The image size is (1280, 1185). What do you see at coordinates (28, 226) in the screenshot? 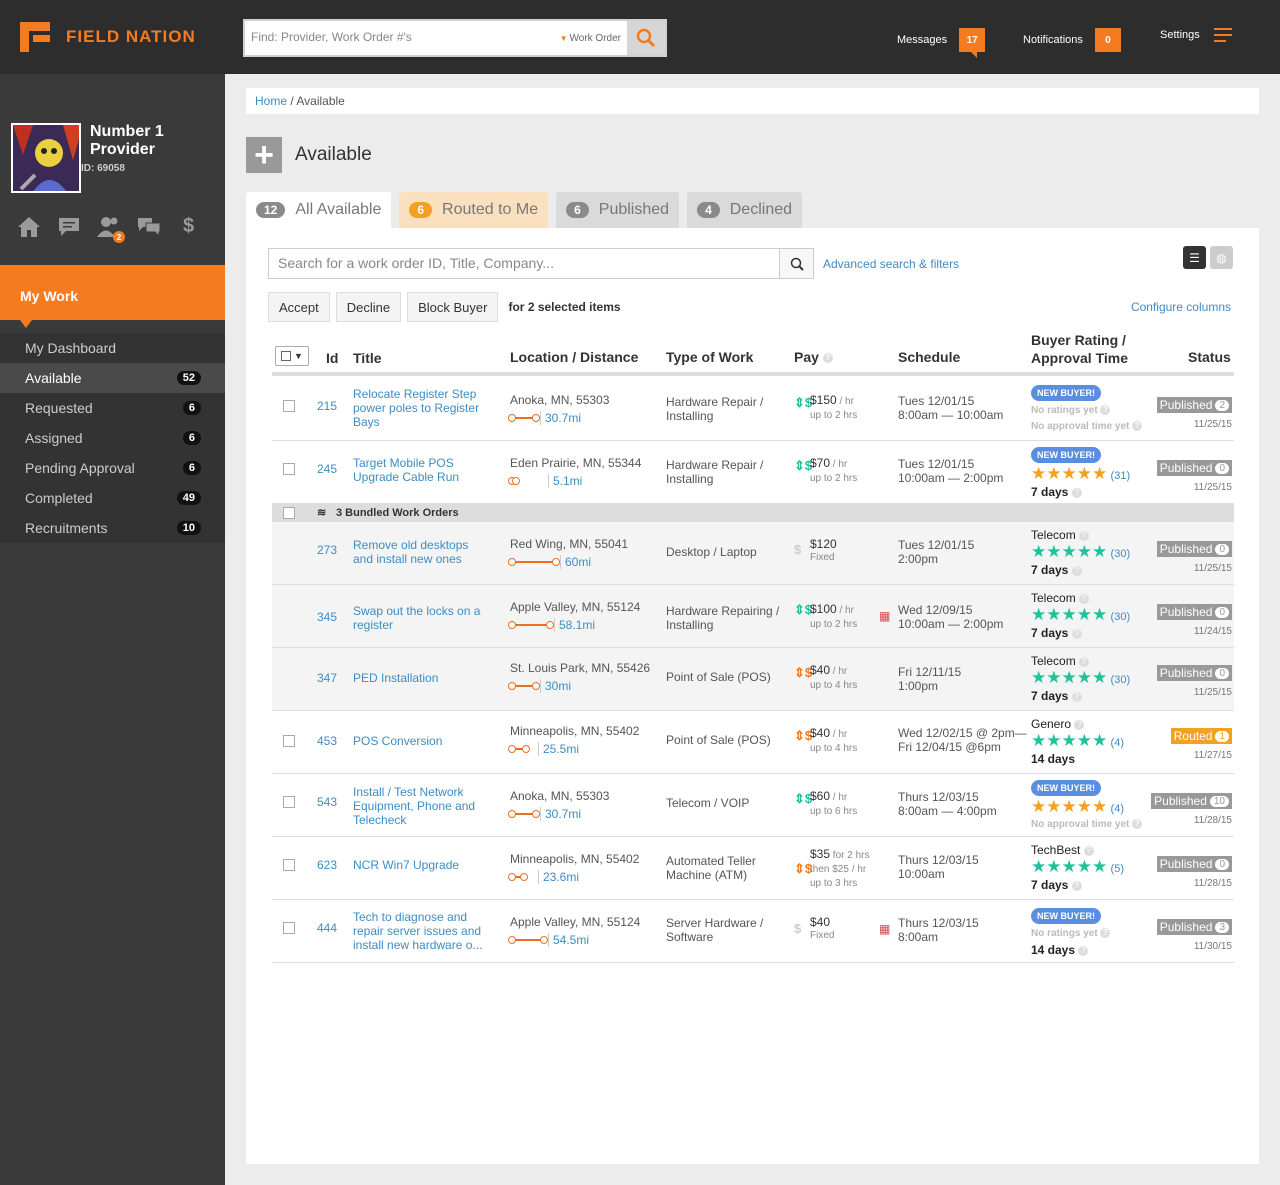
I see `home-icon` at bounding box center [28, 226].